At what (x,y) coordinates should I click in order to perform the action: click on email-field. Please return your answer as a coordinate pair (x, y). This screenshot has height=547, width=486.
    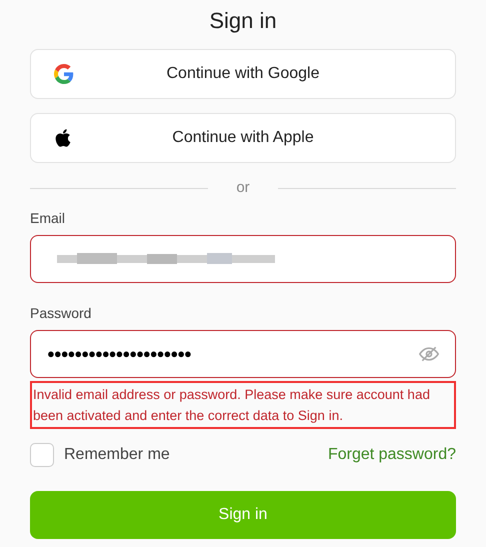
    Looking at the image, I should click on (243, 258).